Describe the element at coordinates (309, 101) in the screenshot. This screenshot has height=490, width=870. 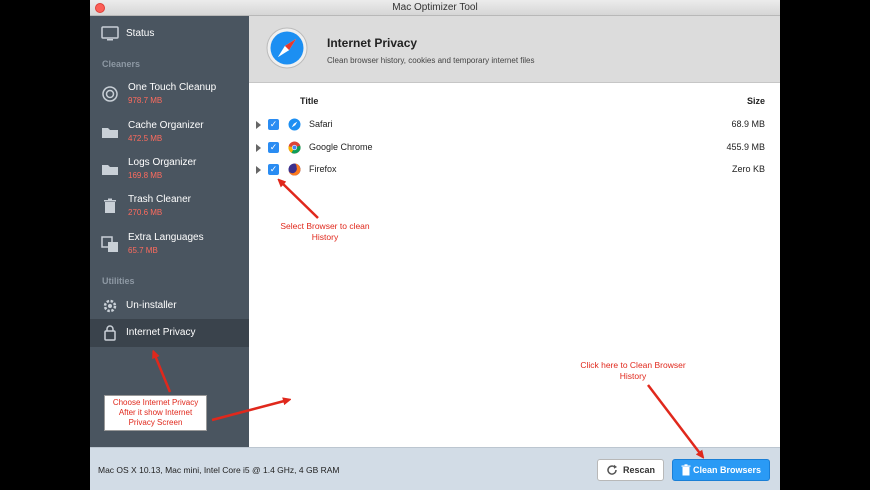
I see `column-header-title: Title` at that location.